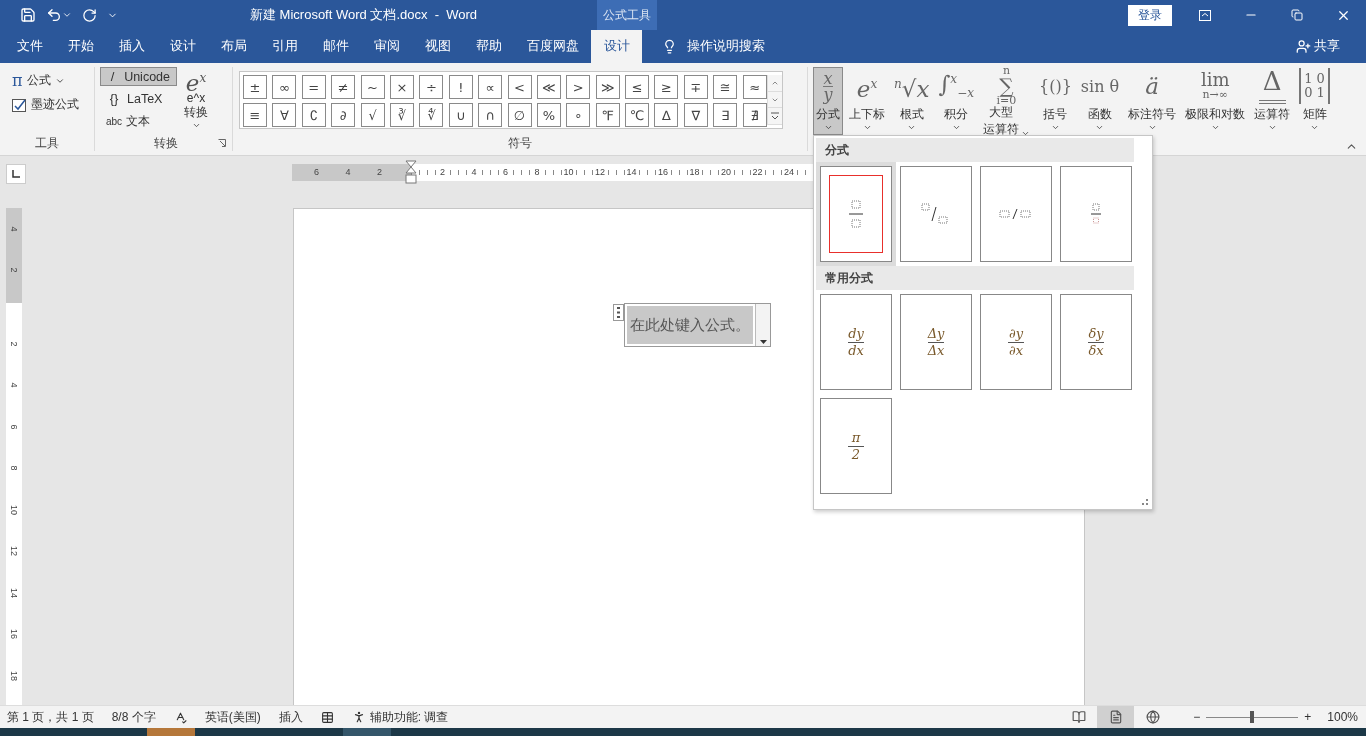 The height and width of the screenshot is (736, 1366). What do you see at coordinates (460, 115) in the screenshot?
I see `symbol-button: ∪` at bounding box center [460, 115].